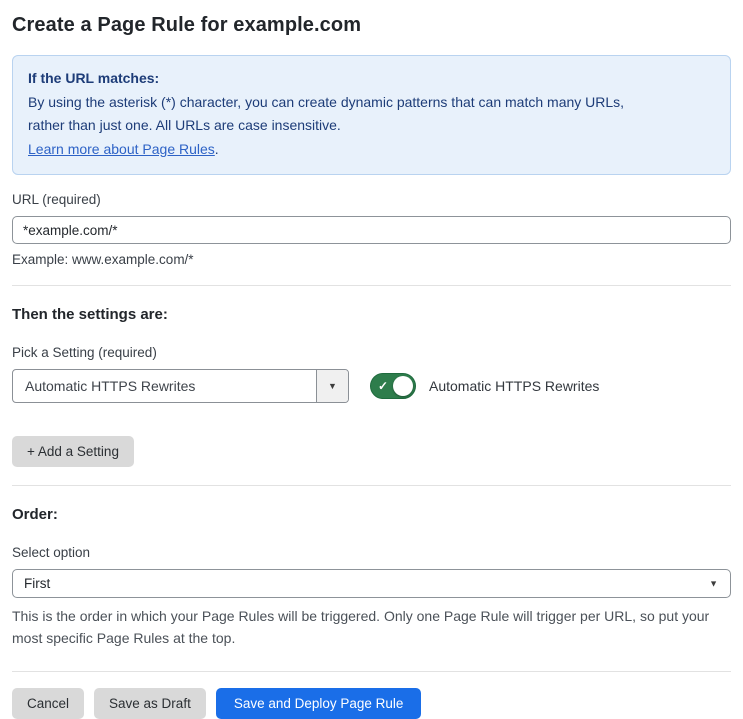  I want to click on automatic-https-rewrites-toggle: ✓, so click(393, 386).